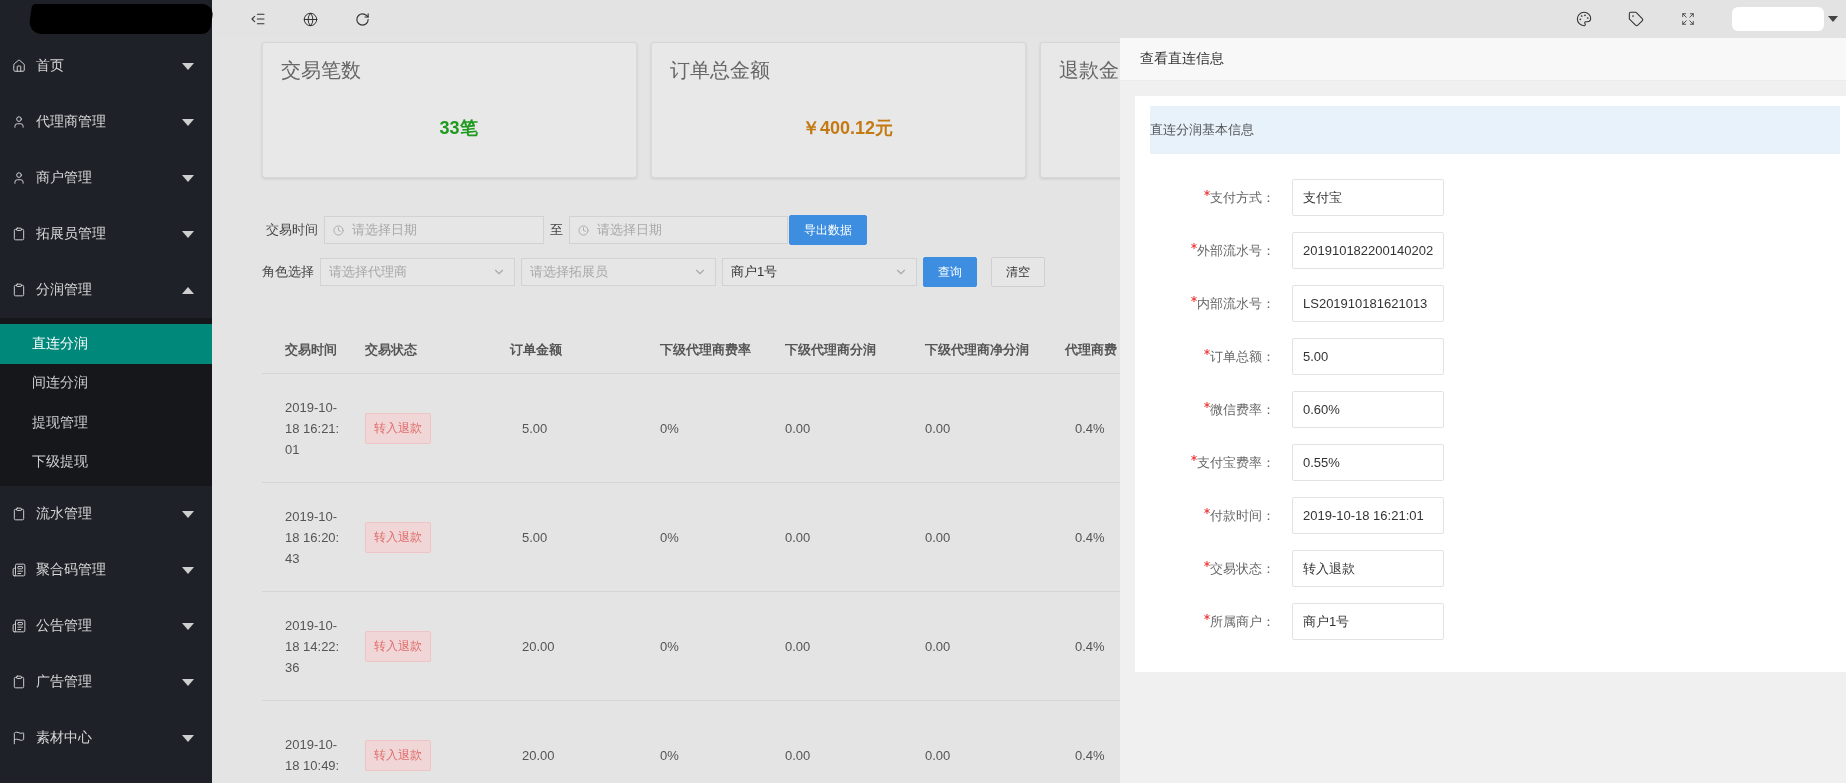  I want to click on sidebar-item: 聚合码管理, so click(106, 570).